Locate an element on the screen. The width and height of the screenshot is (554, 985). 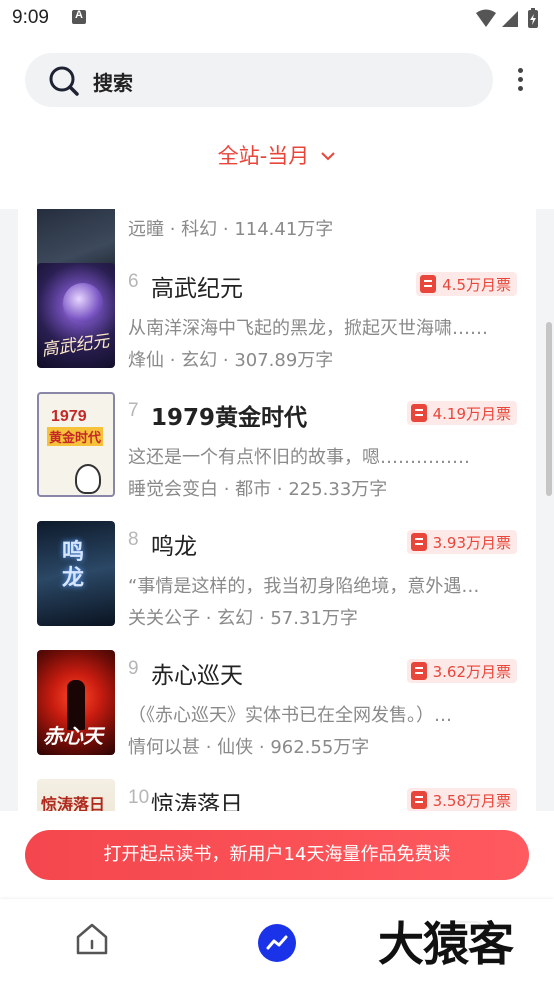
ranking-filter: 全站-当月 is located at coordinates (277, 155).